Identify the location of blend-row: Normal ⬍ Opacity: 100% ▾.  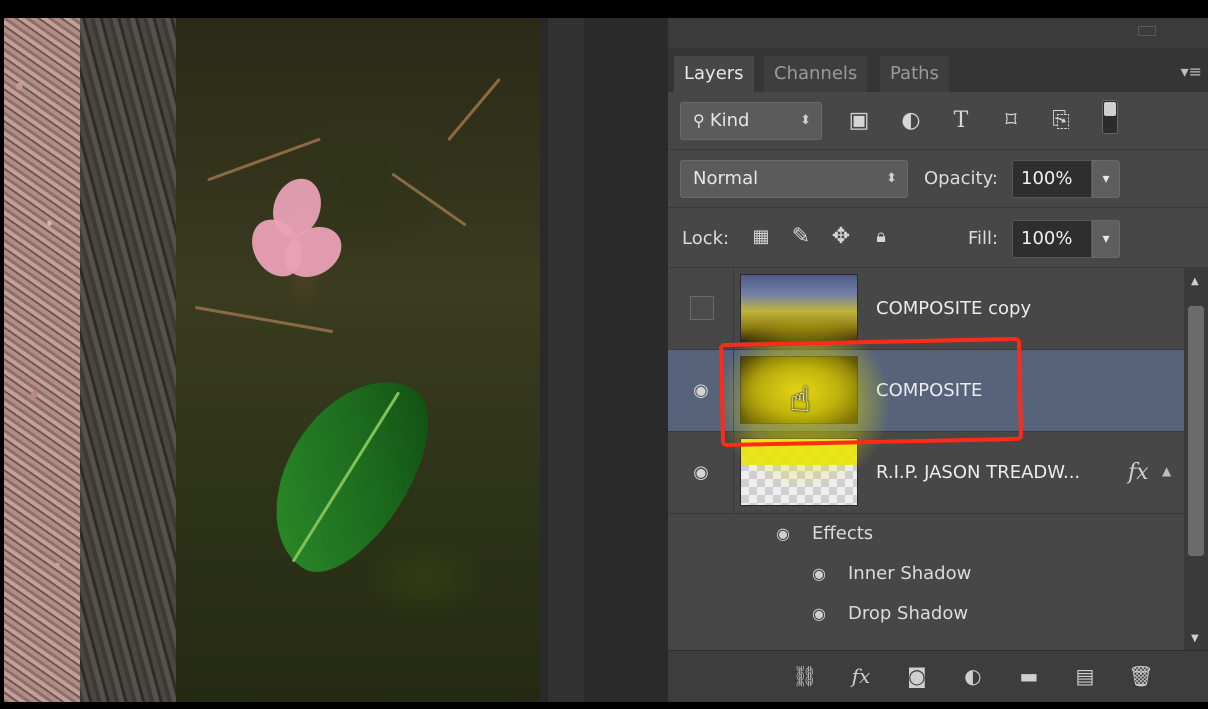
(938, 179).